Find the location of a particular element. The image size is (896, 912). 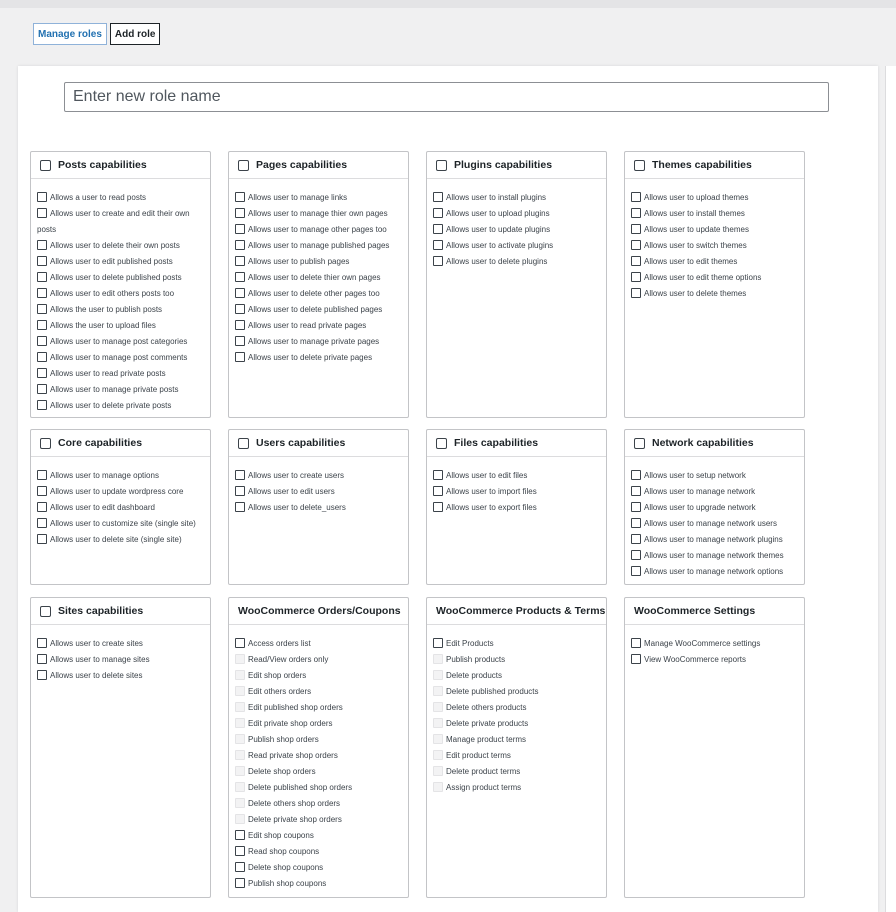

capability-item: Allows user to read private pages is located at coordinates (319, 326).